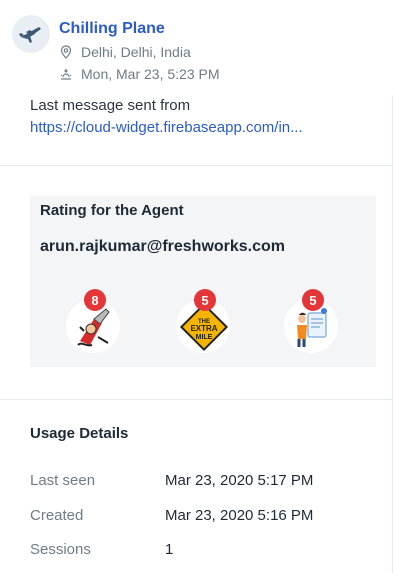 This screenshot has height=573, width=394. I want to click on usage-label: Sessions, so click(60, 549).